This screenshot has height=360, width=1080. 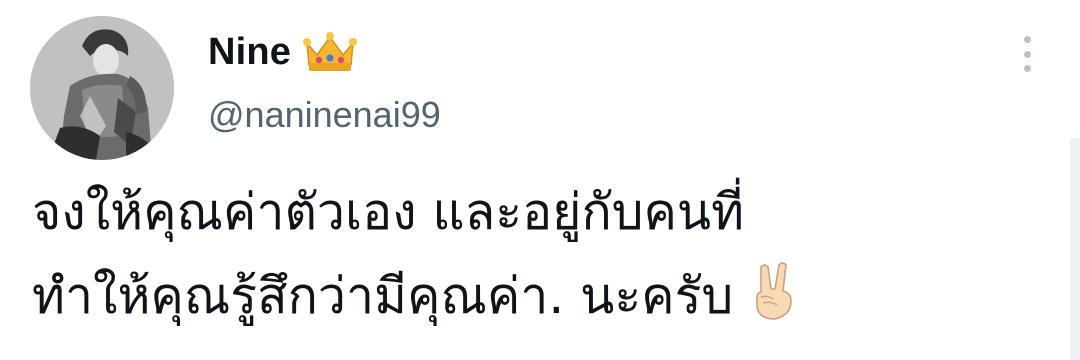 What do you see at coordinates (1075, 249) in the screenshot?
I see `scroll-edge` at bounding box center [1075, 249].